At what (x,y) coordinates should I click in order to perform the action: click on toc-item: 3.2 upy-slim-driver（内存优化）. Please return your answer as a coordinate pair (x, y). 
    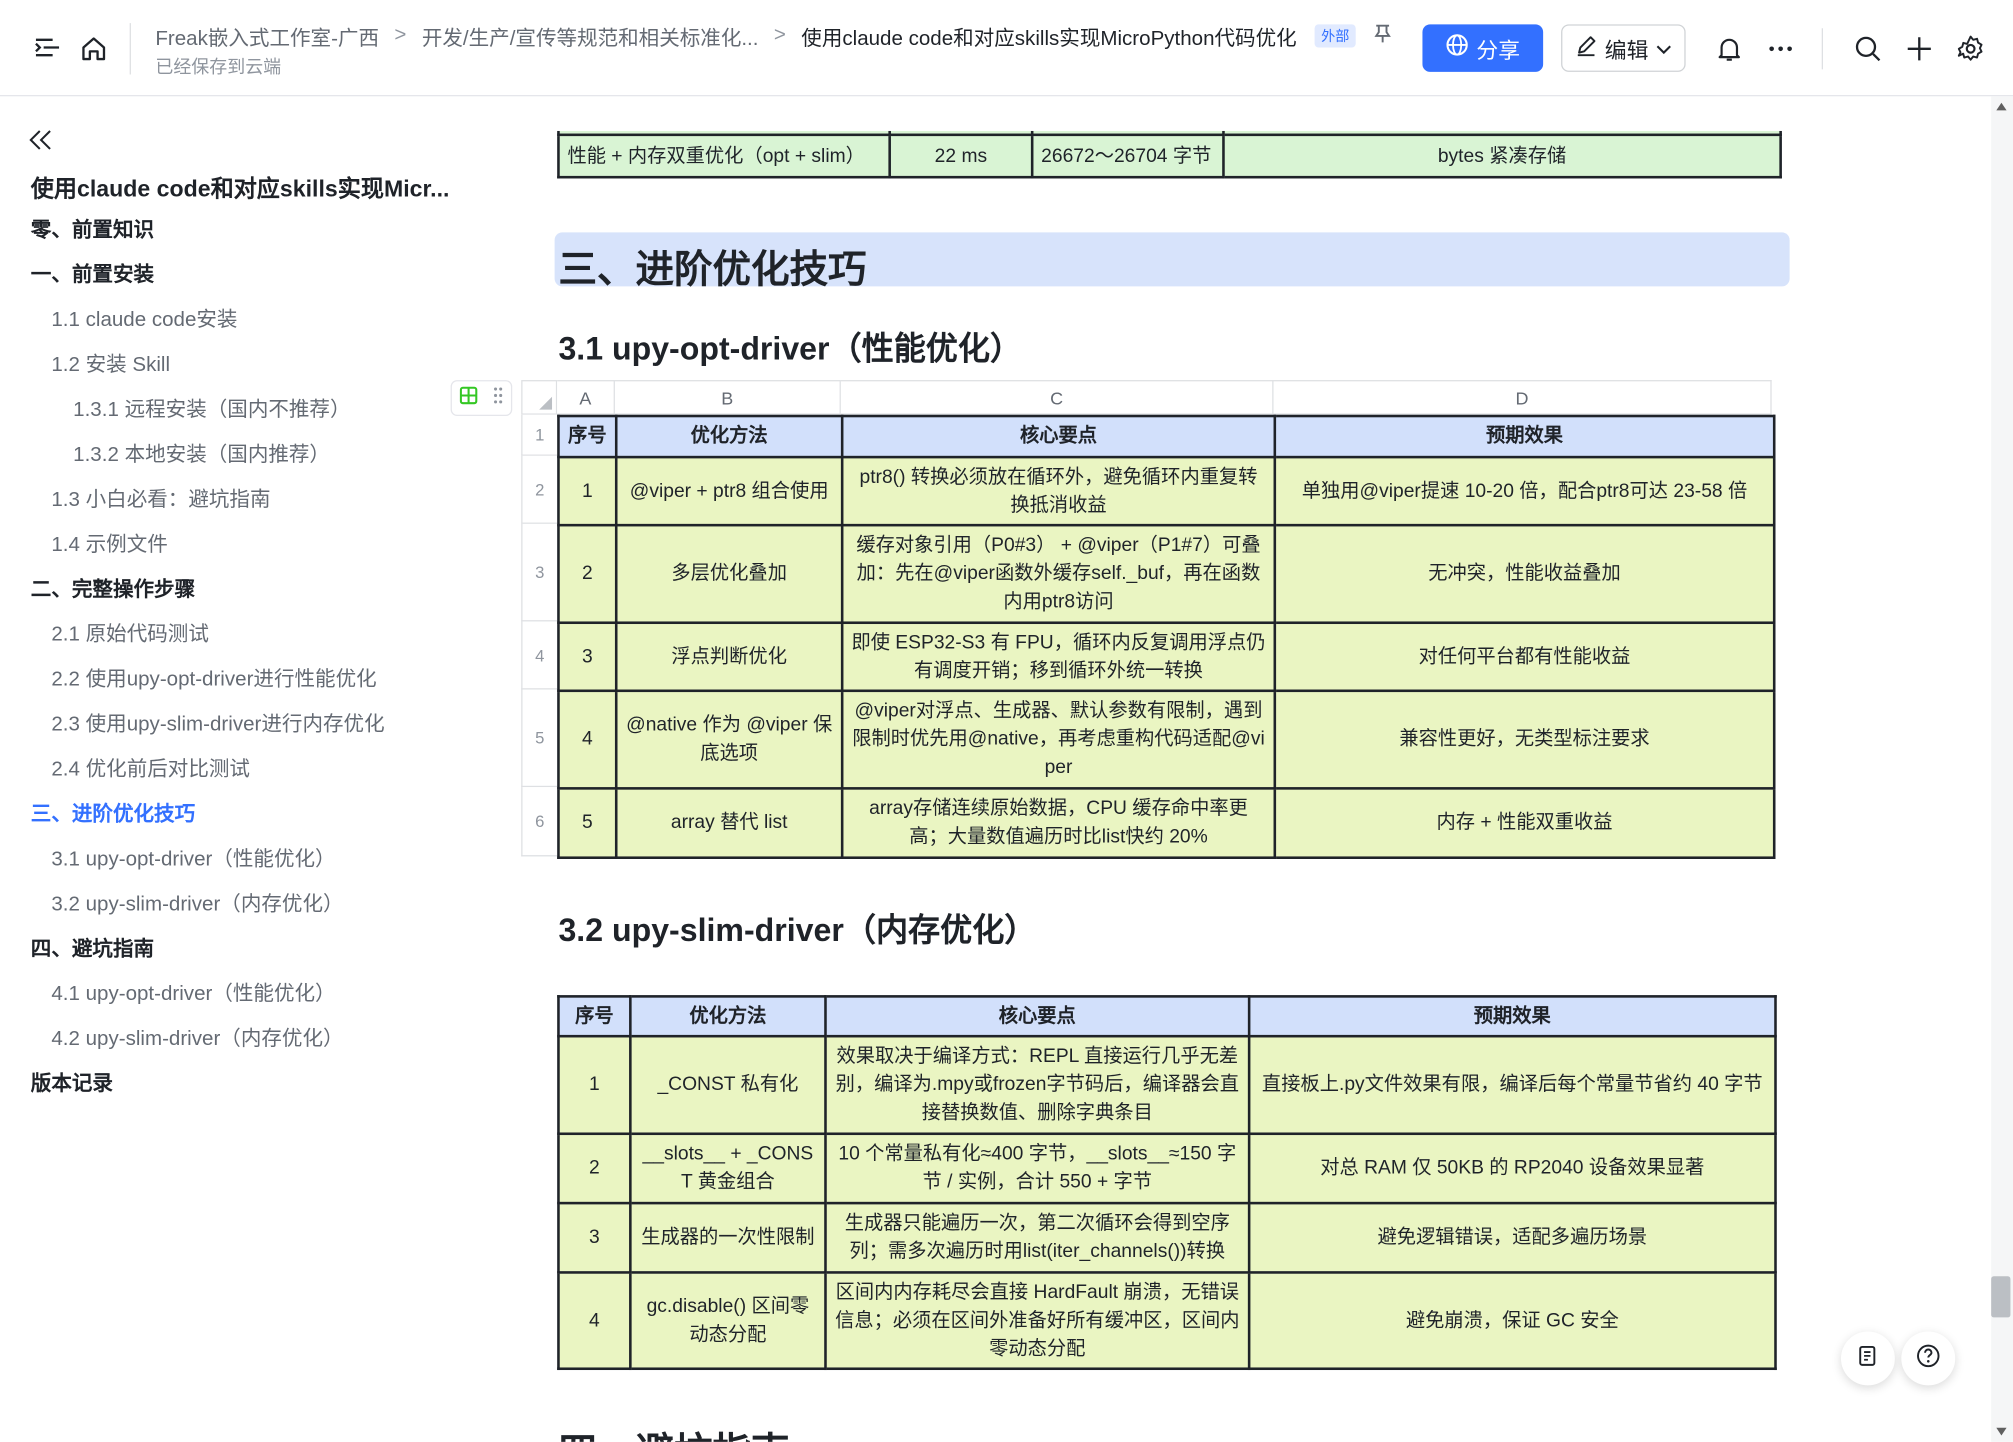
    Looking at the image, I should click on (197, 905).